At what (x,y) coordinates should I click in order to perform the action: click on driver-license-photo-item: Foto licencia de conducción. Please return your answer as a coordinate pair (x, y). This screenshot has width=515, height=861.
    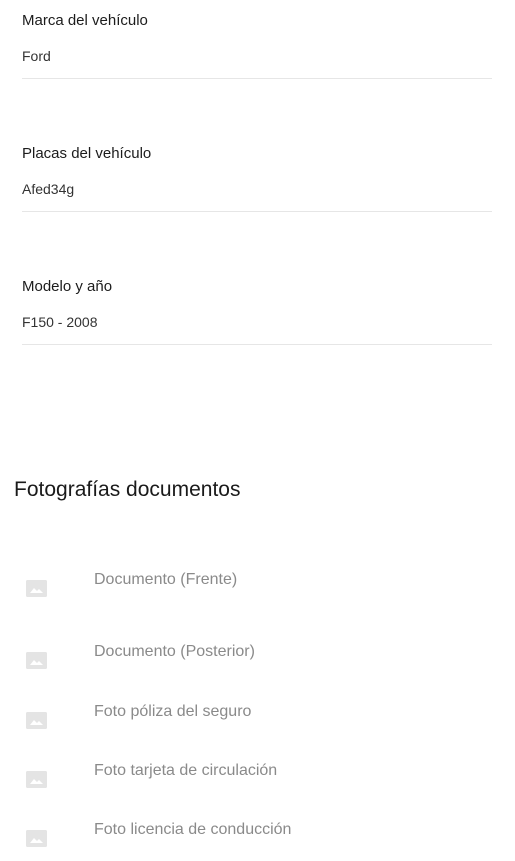
    Looking at the image, I should click on (257, 841).